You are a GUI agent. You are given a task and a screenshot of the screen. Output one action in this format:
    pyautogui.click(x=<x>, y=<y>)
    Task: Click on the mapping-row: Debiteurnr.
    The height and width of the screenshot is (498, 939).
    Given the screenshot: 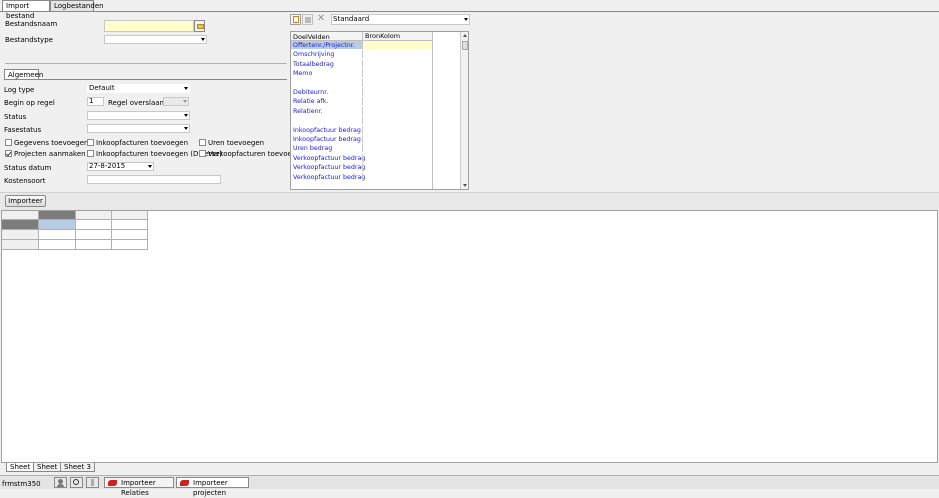 What is the action you would take?
    pyautogui.click(x=361, y=92)
    